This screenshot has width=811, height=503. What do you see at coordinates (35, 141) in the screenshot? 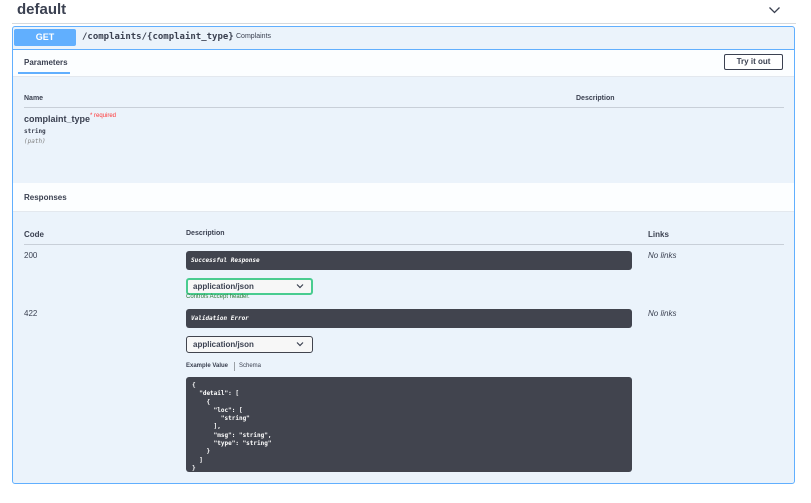
I see `parameter-location: (path)` at bounding box center [35, 141].